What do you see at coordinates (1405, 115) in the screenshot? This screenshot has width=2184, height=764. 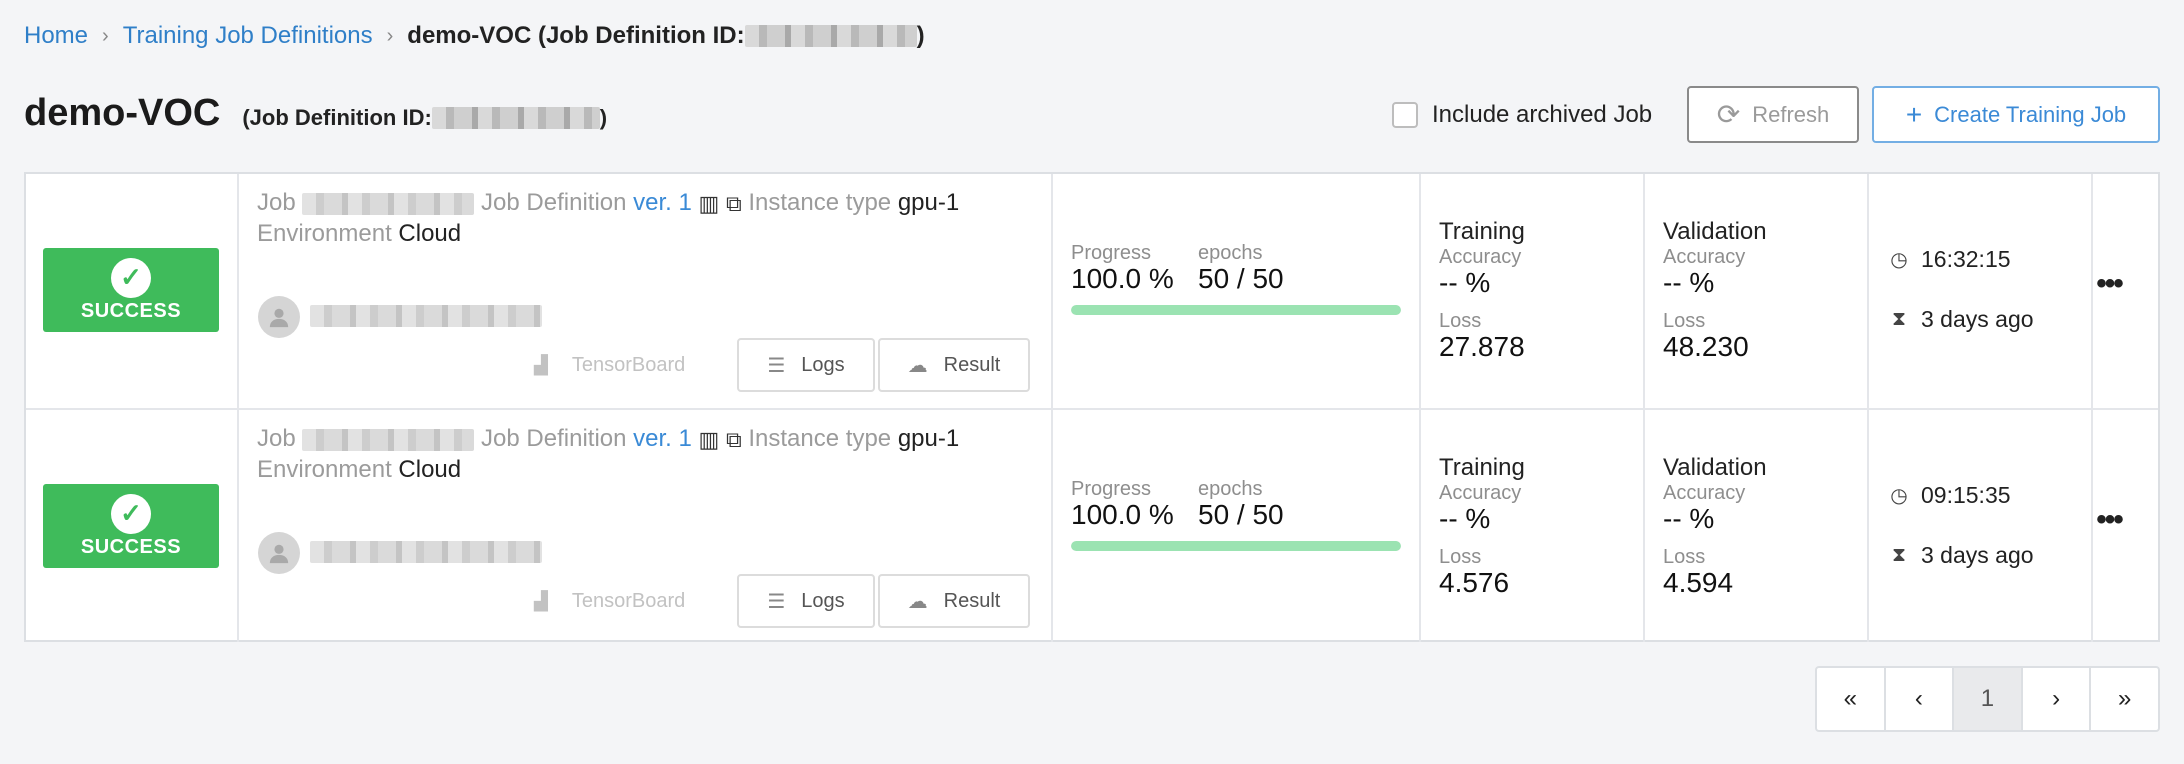 I see `include-archived-checkbox` at bounding box center [1405, 115].